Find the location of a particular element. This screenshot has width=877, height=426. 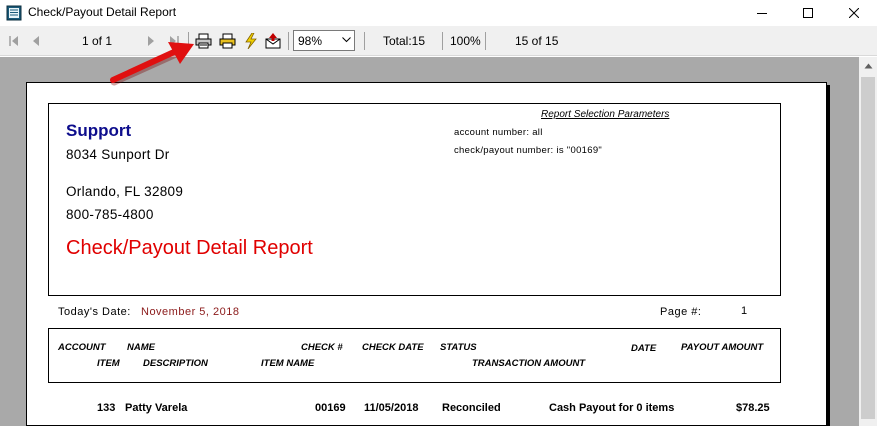

date-label: Today's Date: is located at coordinates (94, 312).